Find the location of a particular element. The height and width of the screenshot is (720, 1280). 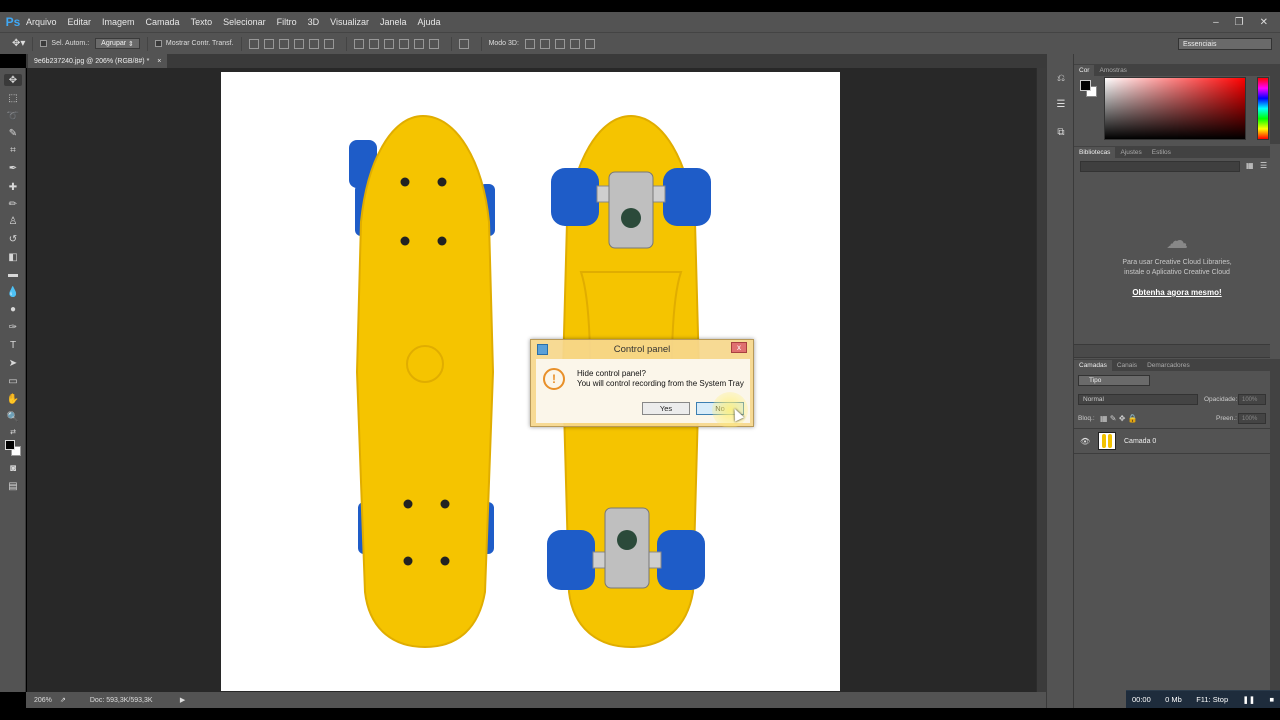

align-top-icon is located at coordinates (253, 43).